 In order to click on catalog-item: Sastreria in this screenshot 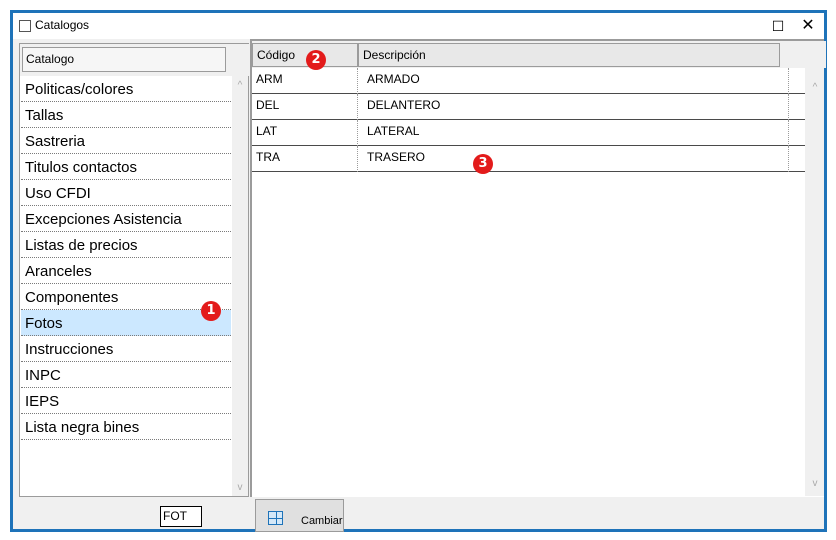, I will do `click(126, 141)`.